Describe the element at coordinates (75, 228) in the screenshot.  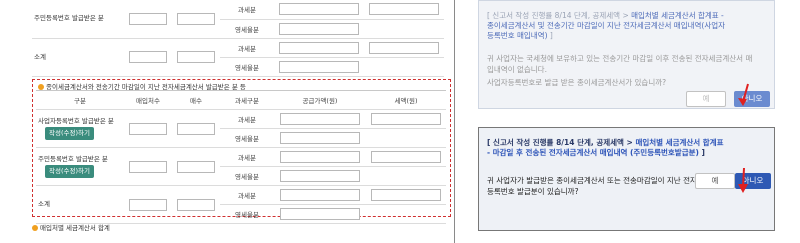
I see `section-title-text: 매입처별 세금계산서 합계` at that location.